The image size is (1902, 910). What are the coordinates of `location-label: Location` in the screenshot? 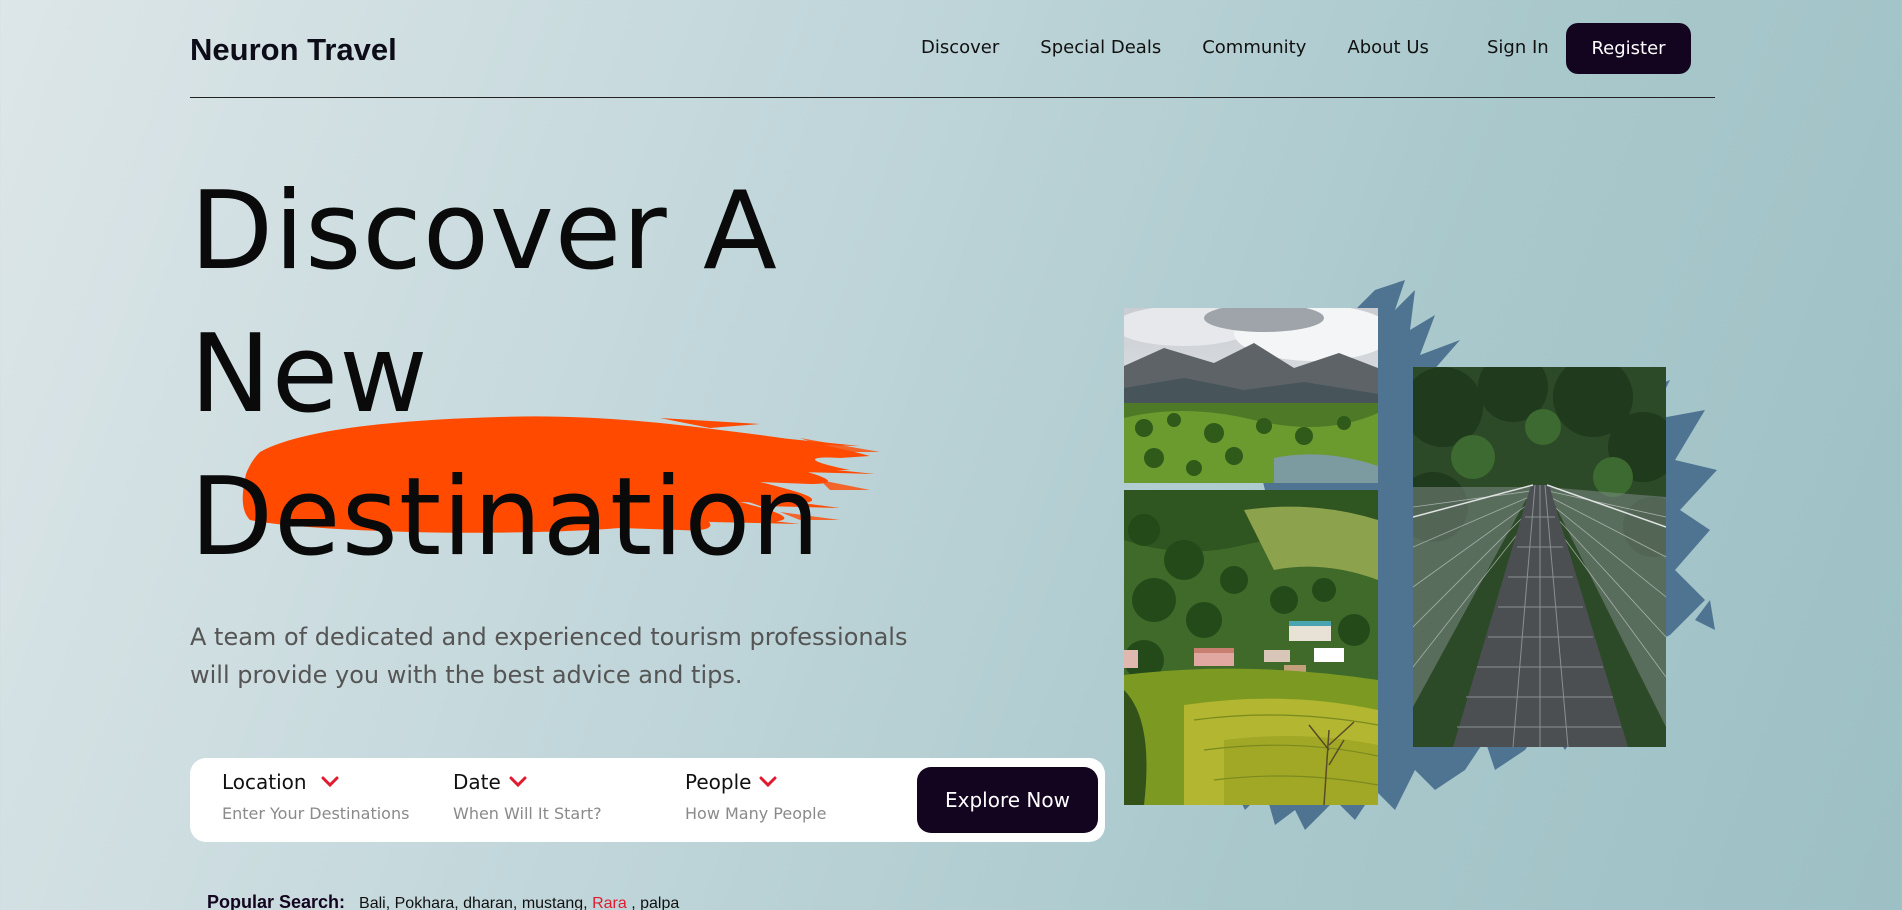 It's located at (264, 782).